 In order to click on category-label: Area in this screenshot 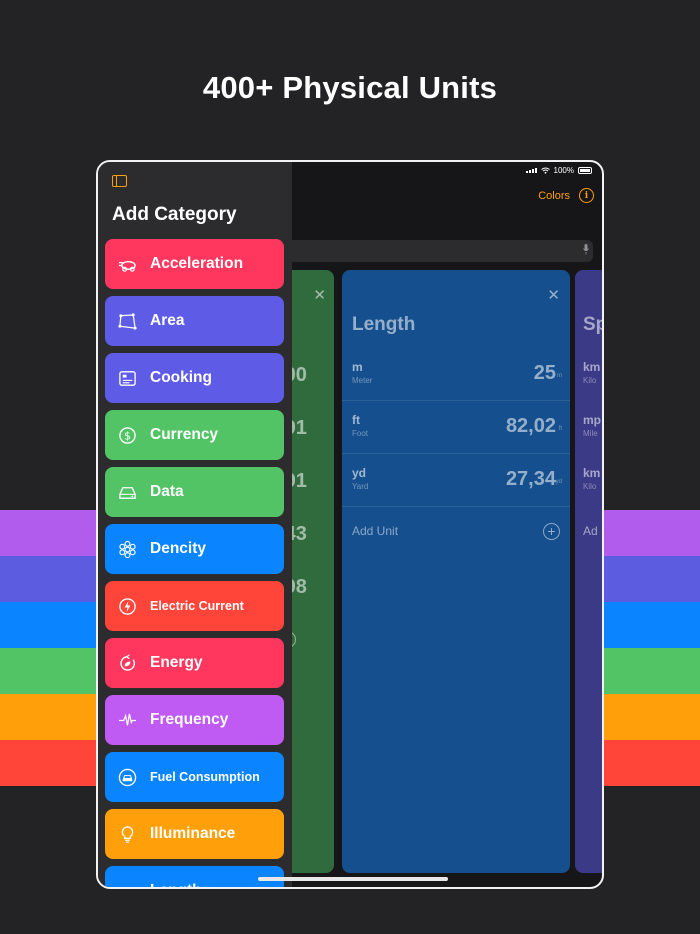, I will do `click(167, 320)`.